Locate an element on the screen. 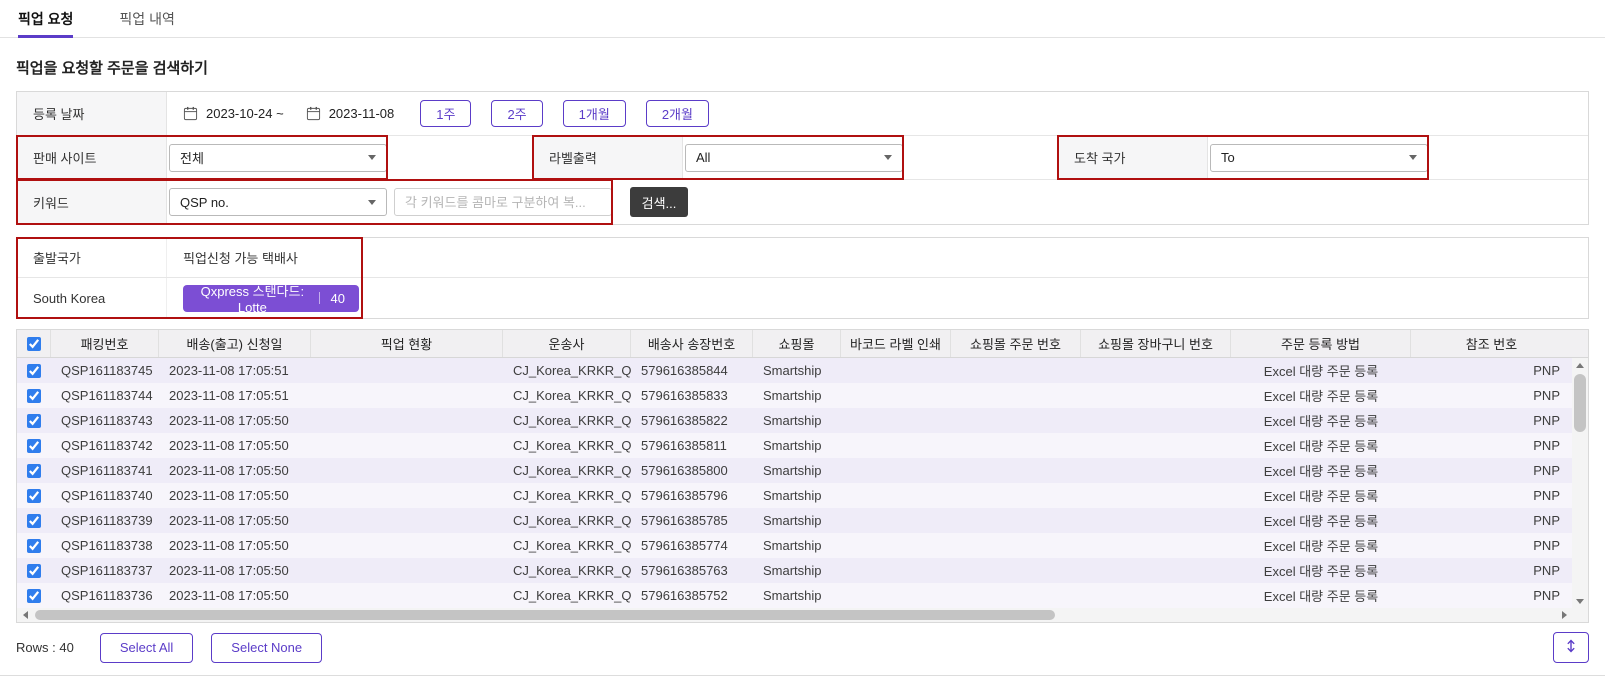 This screenshot has height=681, width=1605. cell-tracking: 579616385833 is located at coordinates (684, 395).